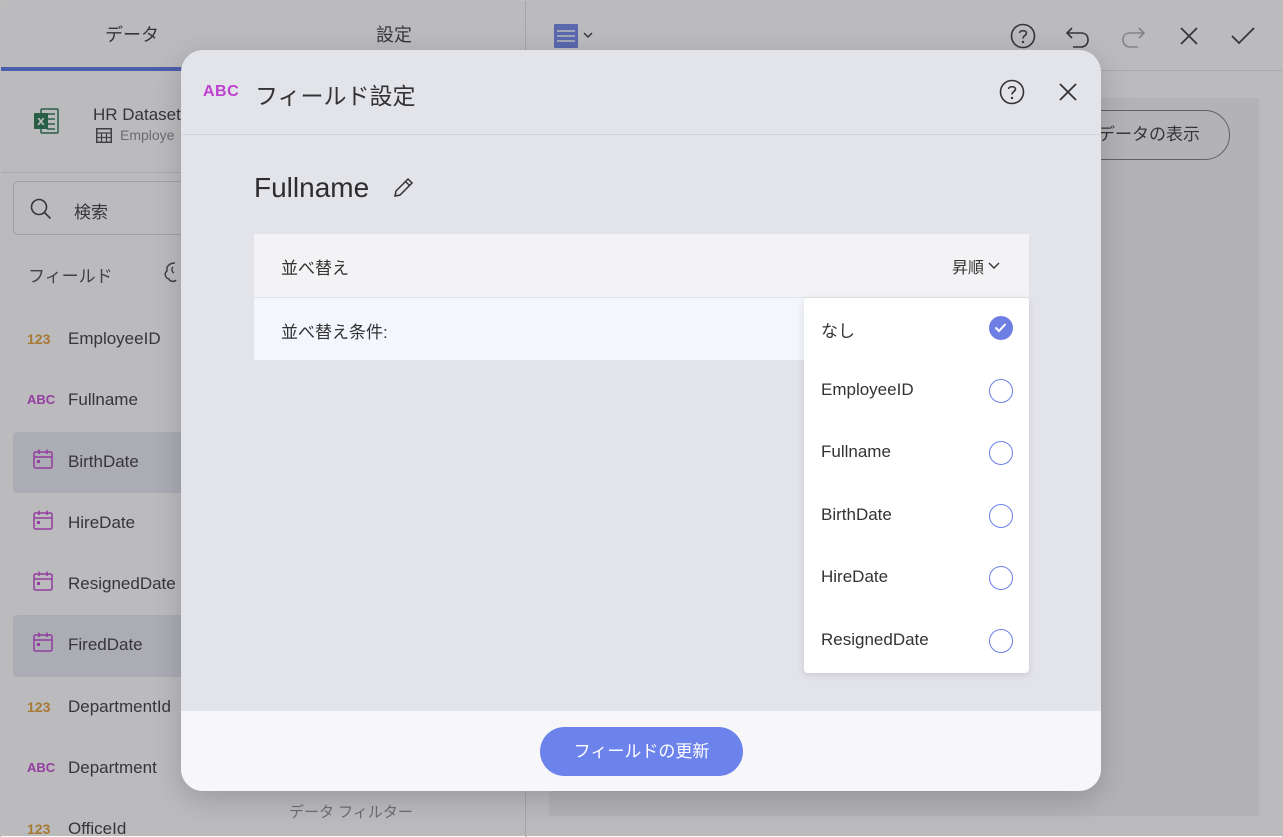  I want to click on edit-pencil-icon, so click(403, 188).